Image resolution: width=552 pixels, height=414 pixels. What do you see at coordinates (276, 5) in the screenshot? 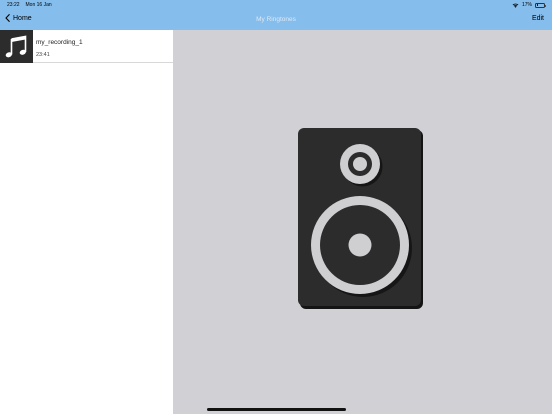
I see `status-bar: 23:22 Mon 16 Jan 17%` at bounding box center [276, 5].